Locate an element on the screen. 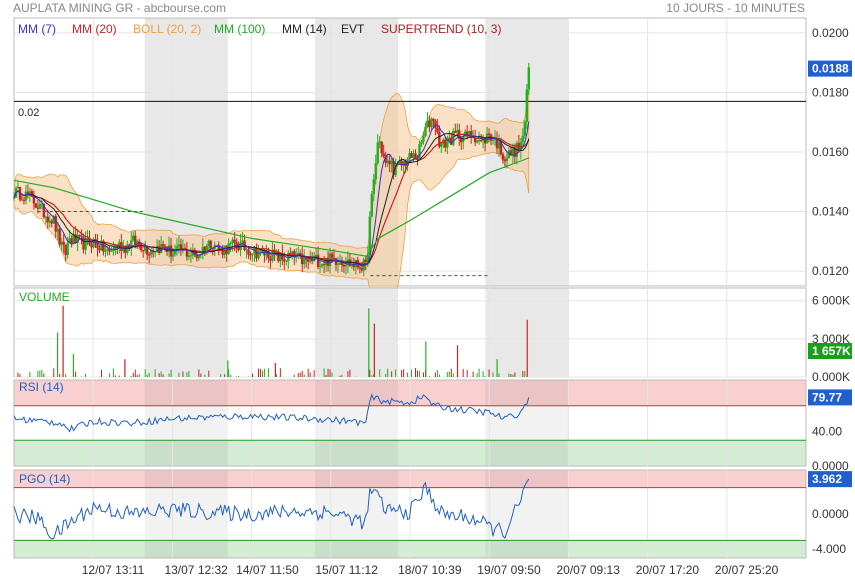  price-ytick-label: 0.0200 is located at coordinates (830, 33).